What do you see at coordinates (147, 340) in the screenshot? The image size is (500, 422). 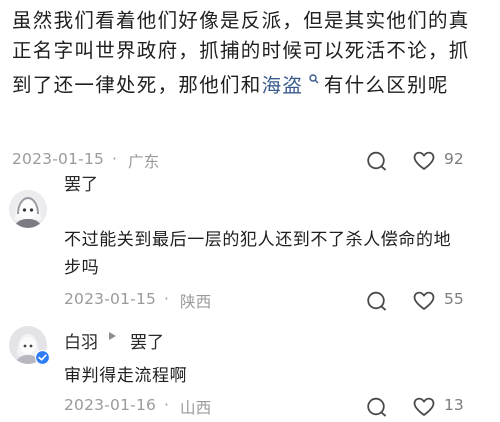 I see `reply-to-username: 罢了` at bounding box center [147, 340].